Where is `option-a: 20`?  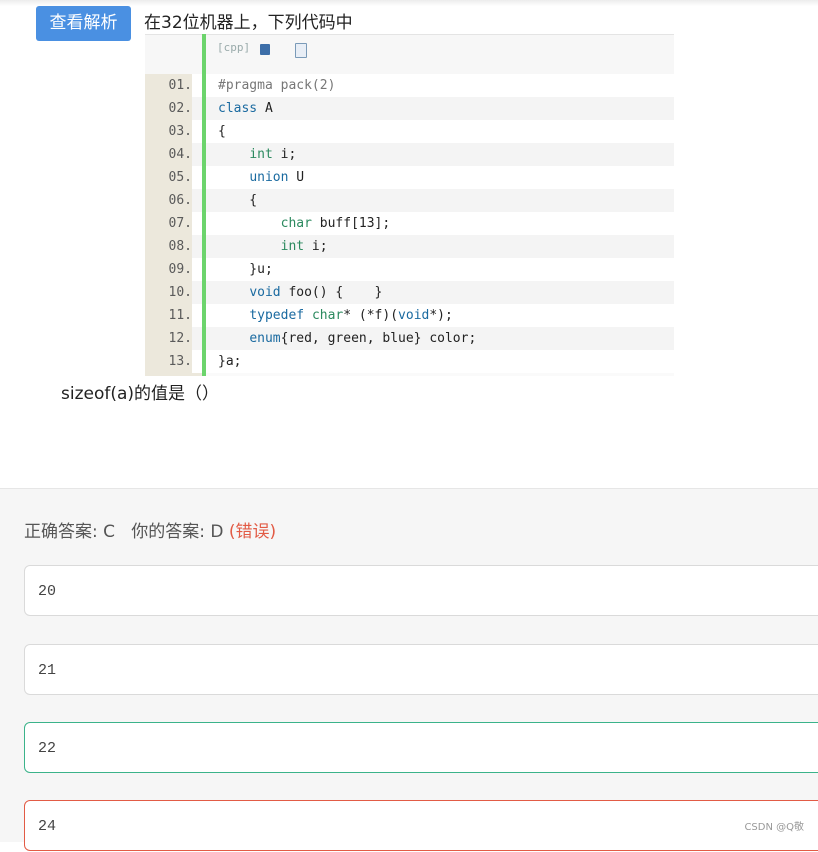
option-a: 20 is located at coordinates (421, 590).